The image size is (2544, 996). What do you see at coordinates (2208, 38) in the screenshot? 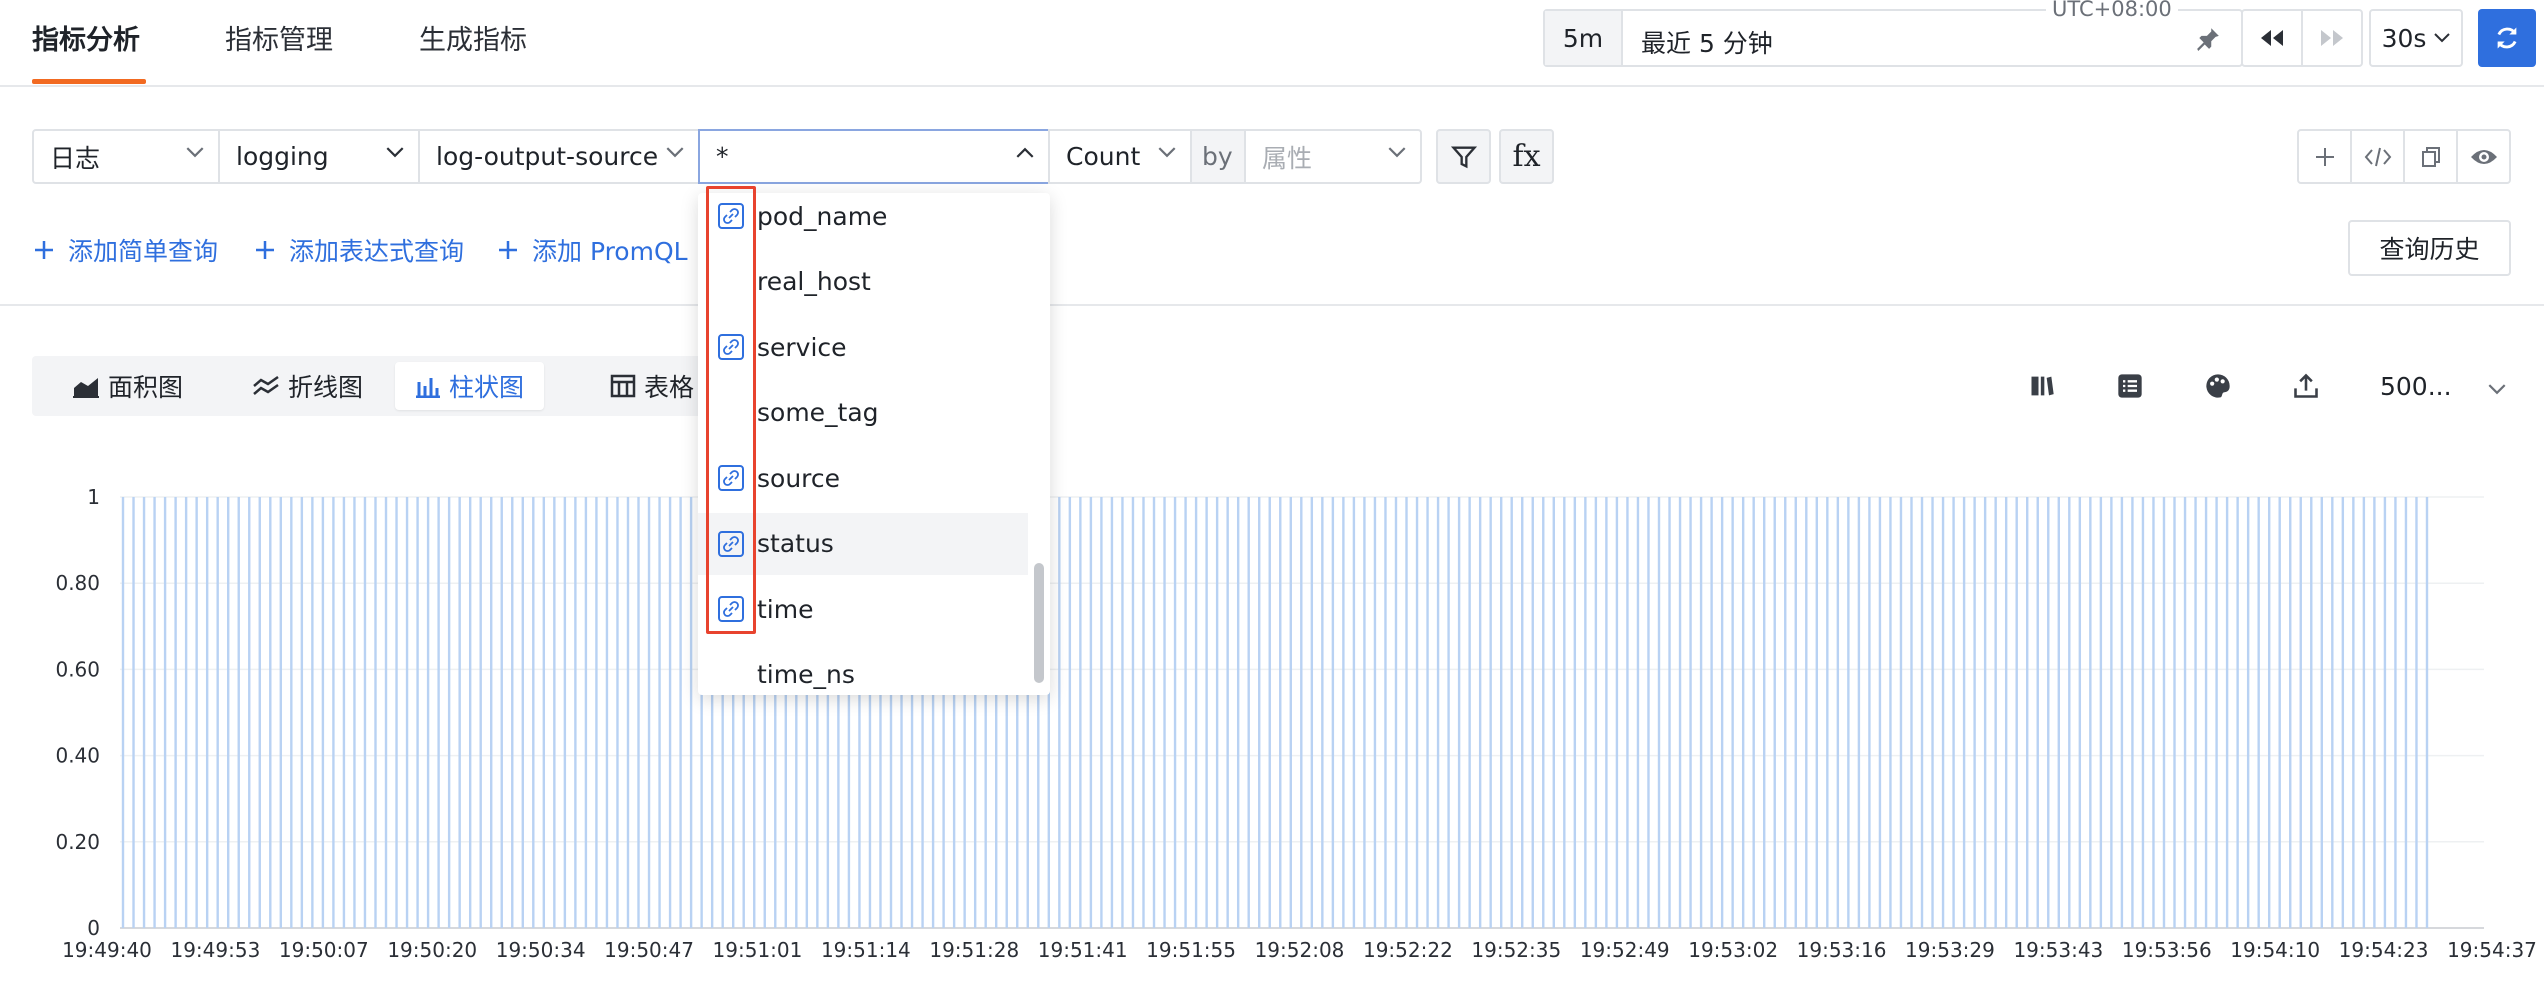
I see `pin-icon` at bounding box center [2208, 38].